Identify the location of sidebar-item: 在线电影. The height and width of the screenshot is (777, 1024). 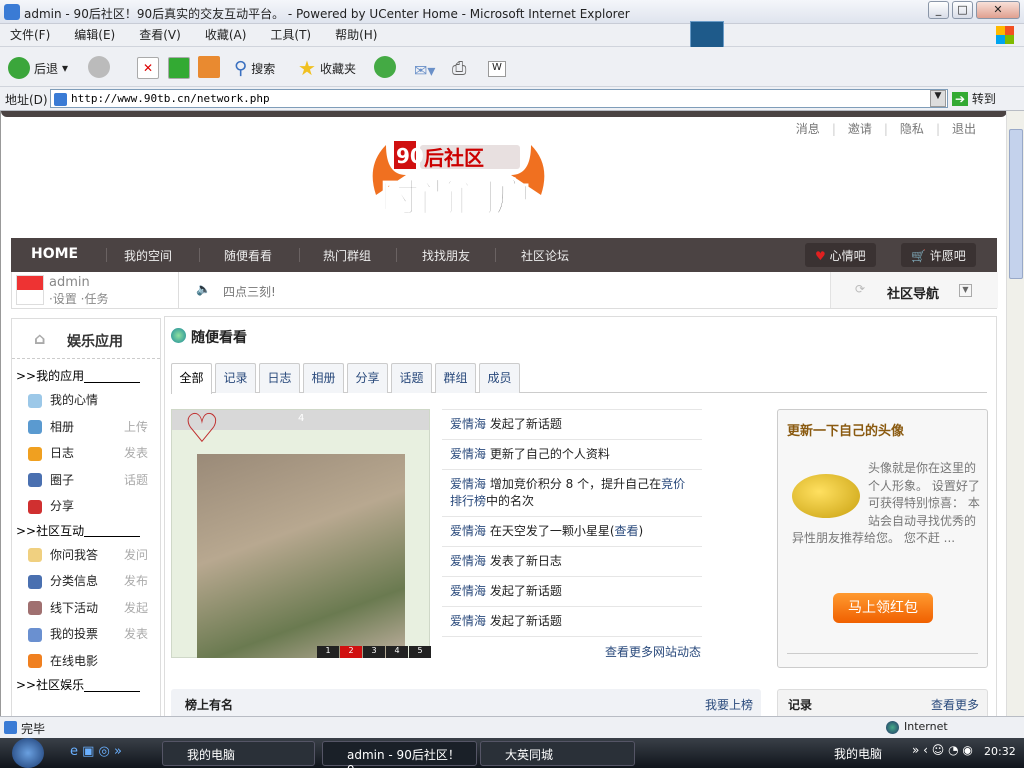
(86, 661).